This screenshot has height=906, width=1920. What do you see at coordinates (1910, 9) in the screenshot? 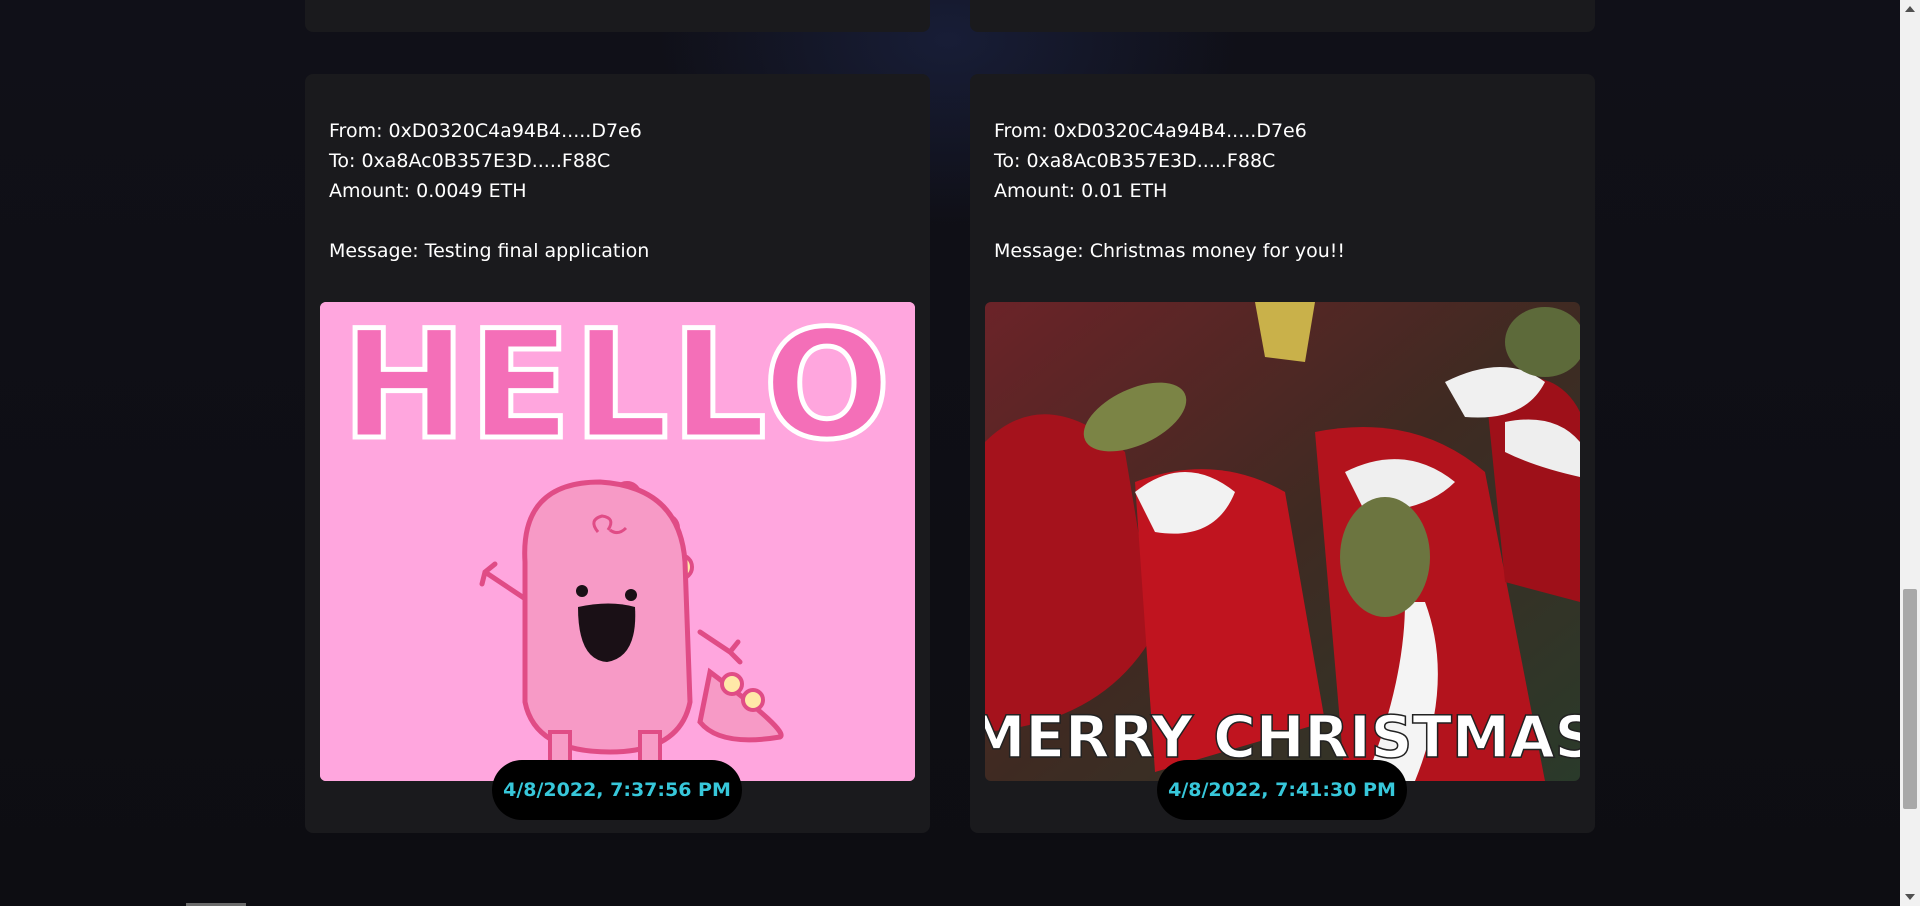
I see `scroll-up-arrow-icon` at bounding box center [1910, 9].